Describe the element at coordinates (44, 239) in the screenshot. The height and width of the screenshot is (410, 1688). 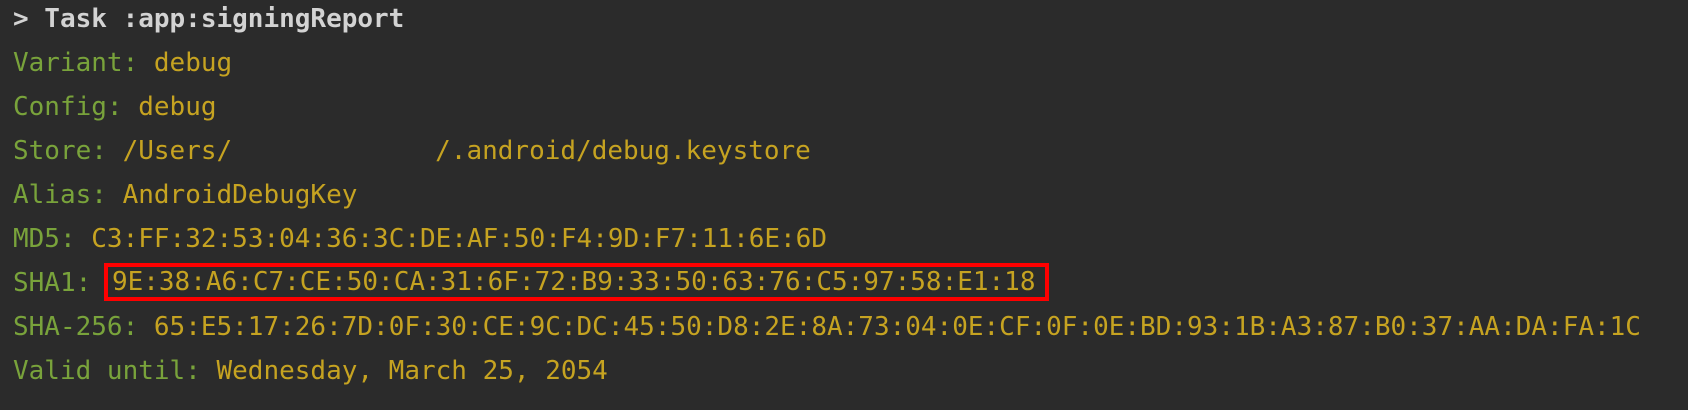
I see `md5-label: MD5:` at that location.